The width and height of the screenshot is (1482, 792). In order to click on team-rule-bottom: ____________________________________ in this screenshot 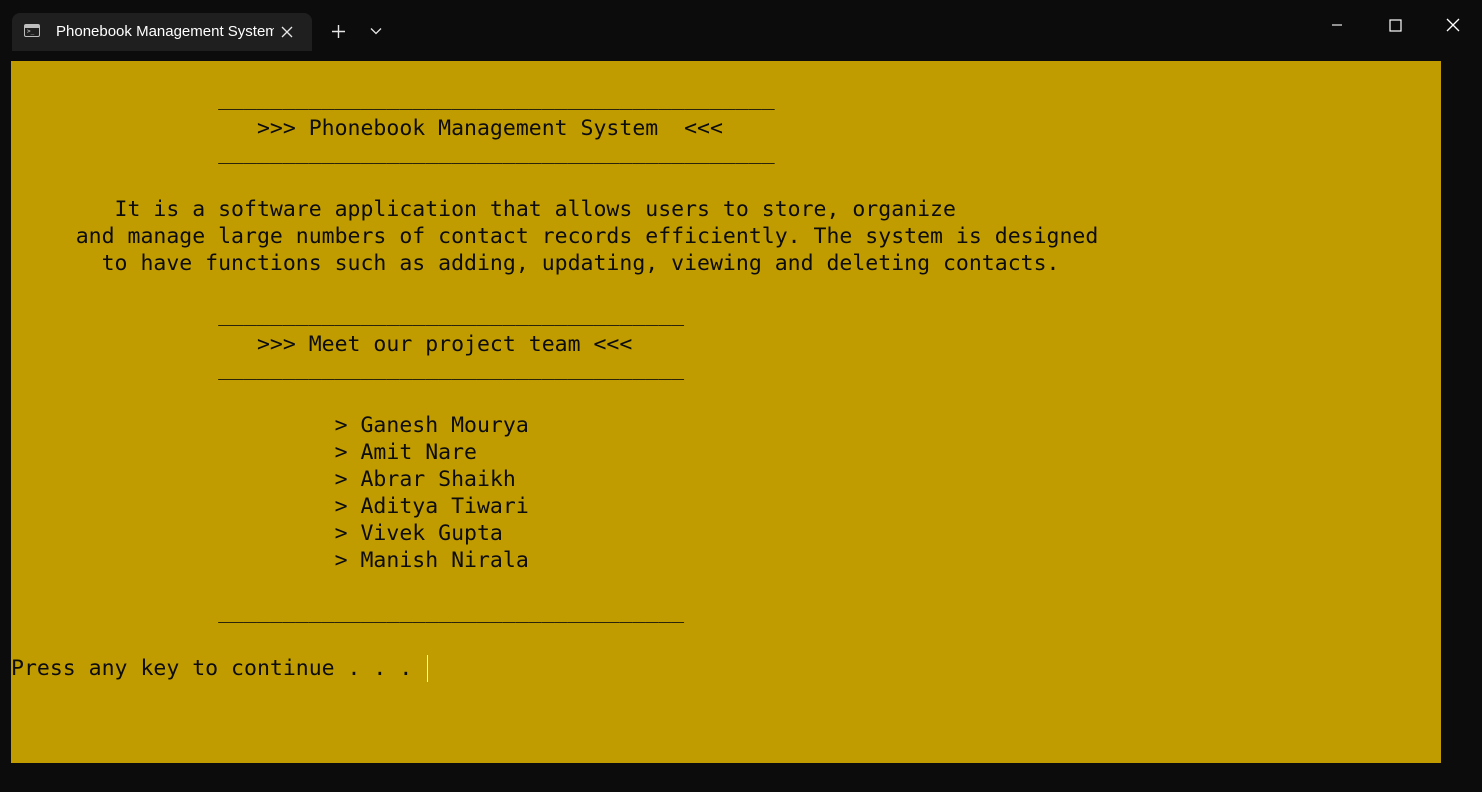, I will do `click(348, 368)`.